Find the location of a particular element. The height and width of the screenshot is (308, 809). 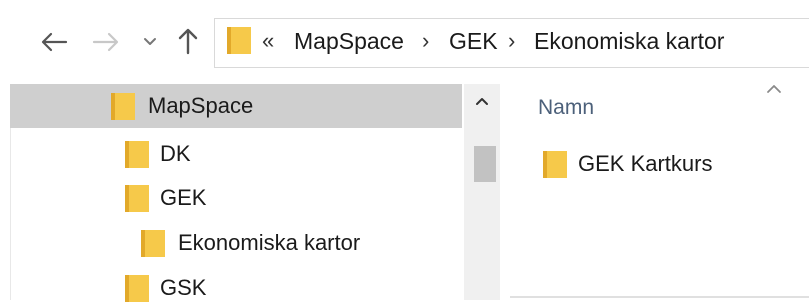

up-button is located at coordinates (188, 41).